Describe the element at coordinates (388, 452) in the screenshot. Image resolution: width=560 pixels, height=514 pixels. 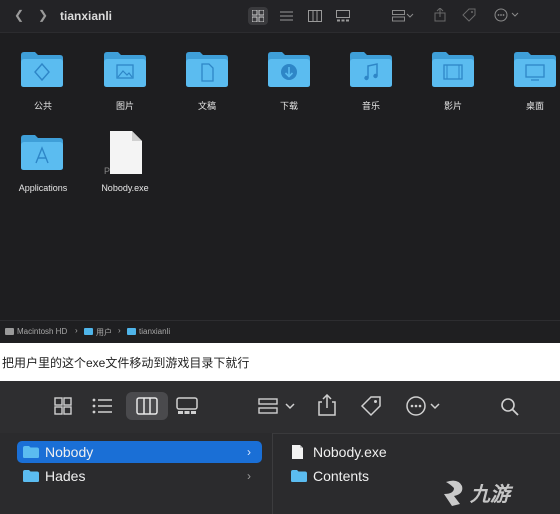
I see `list-item-nobody-exe: Nobody.exe` at that location.